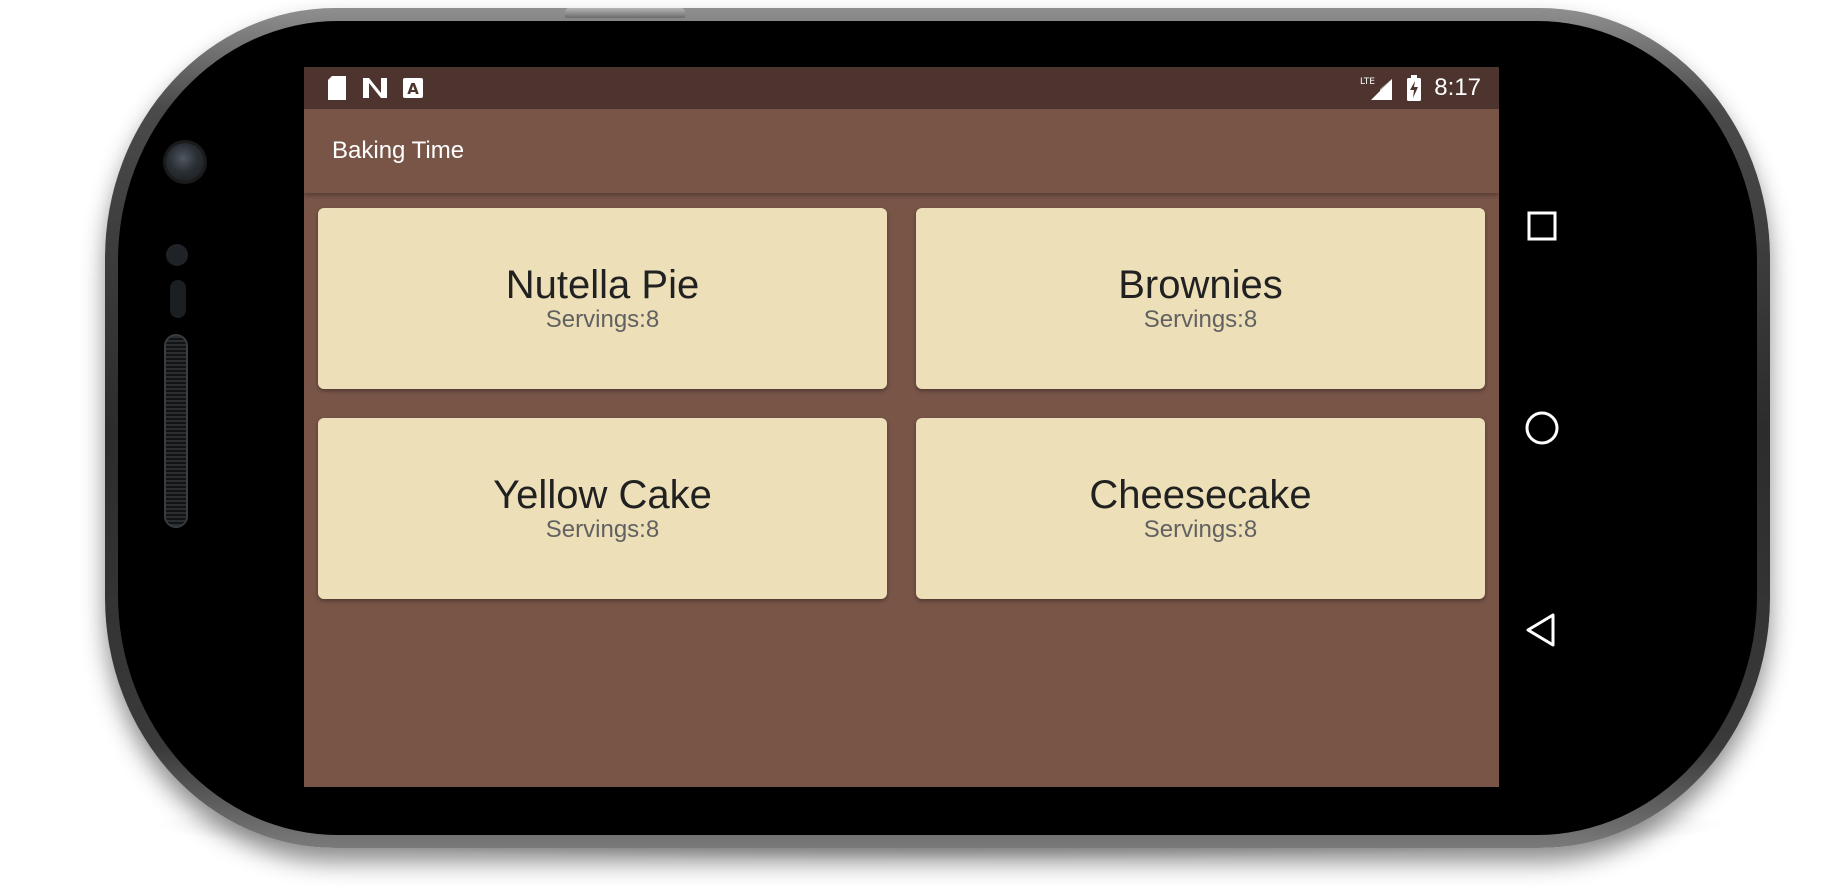 The image size is (1847, 886). I want to click on keyboard-a-icon: A, so click(413, 88).